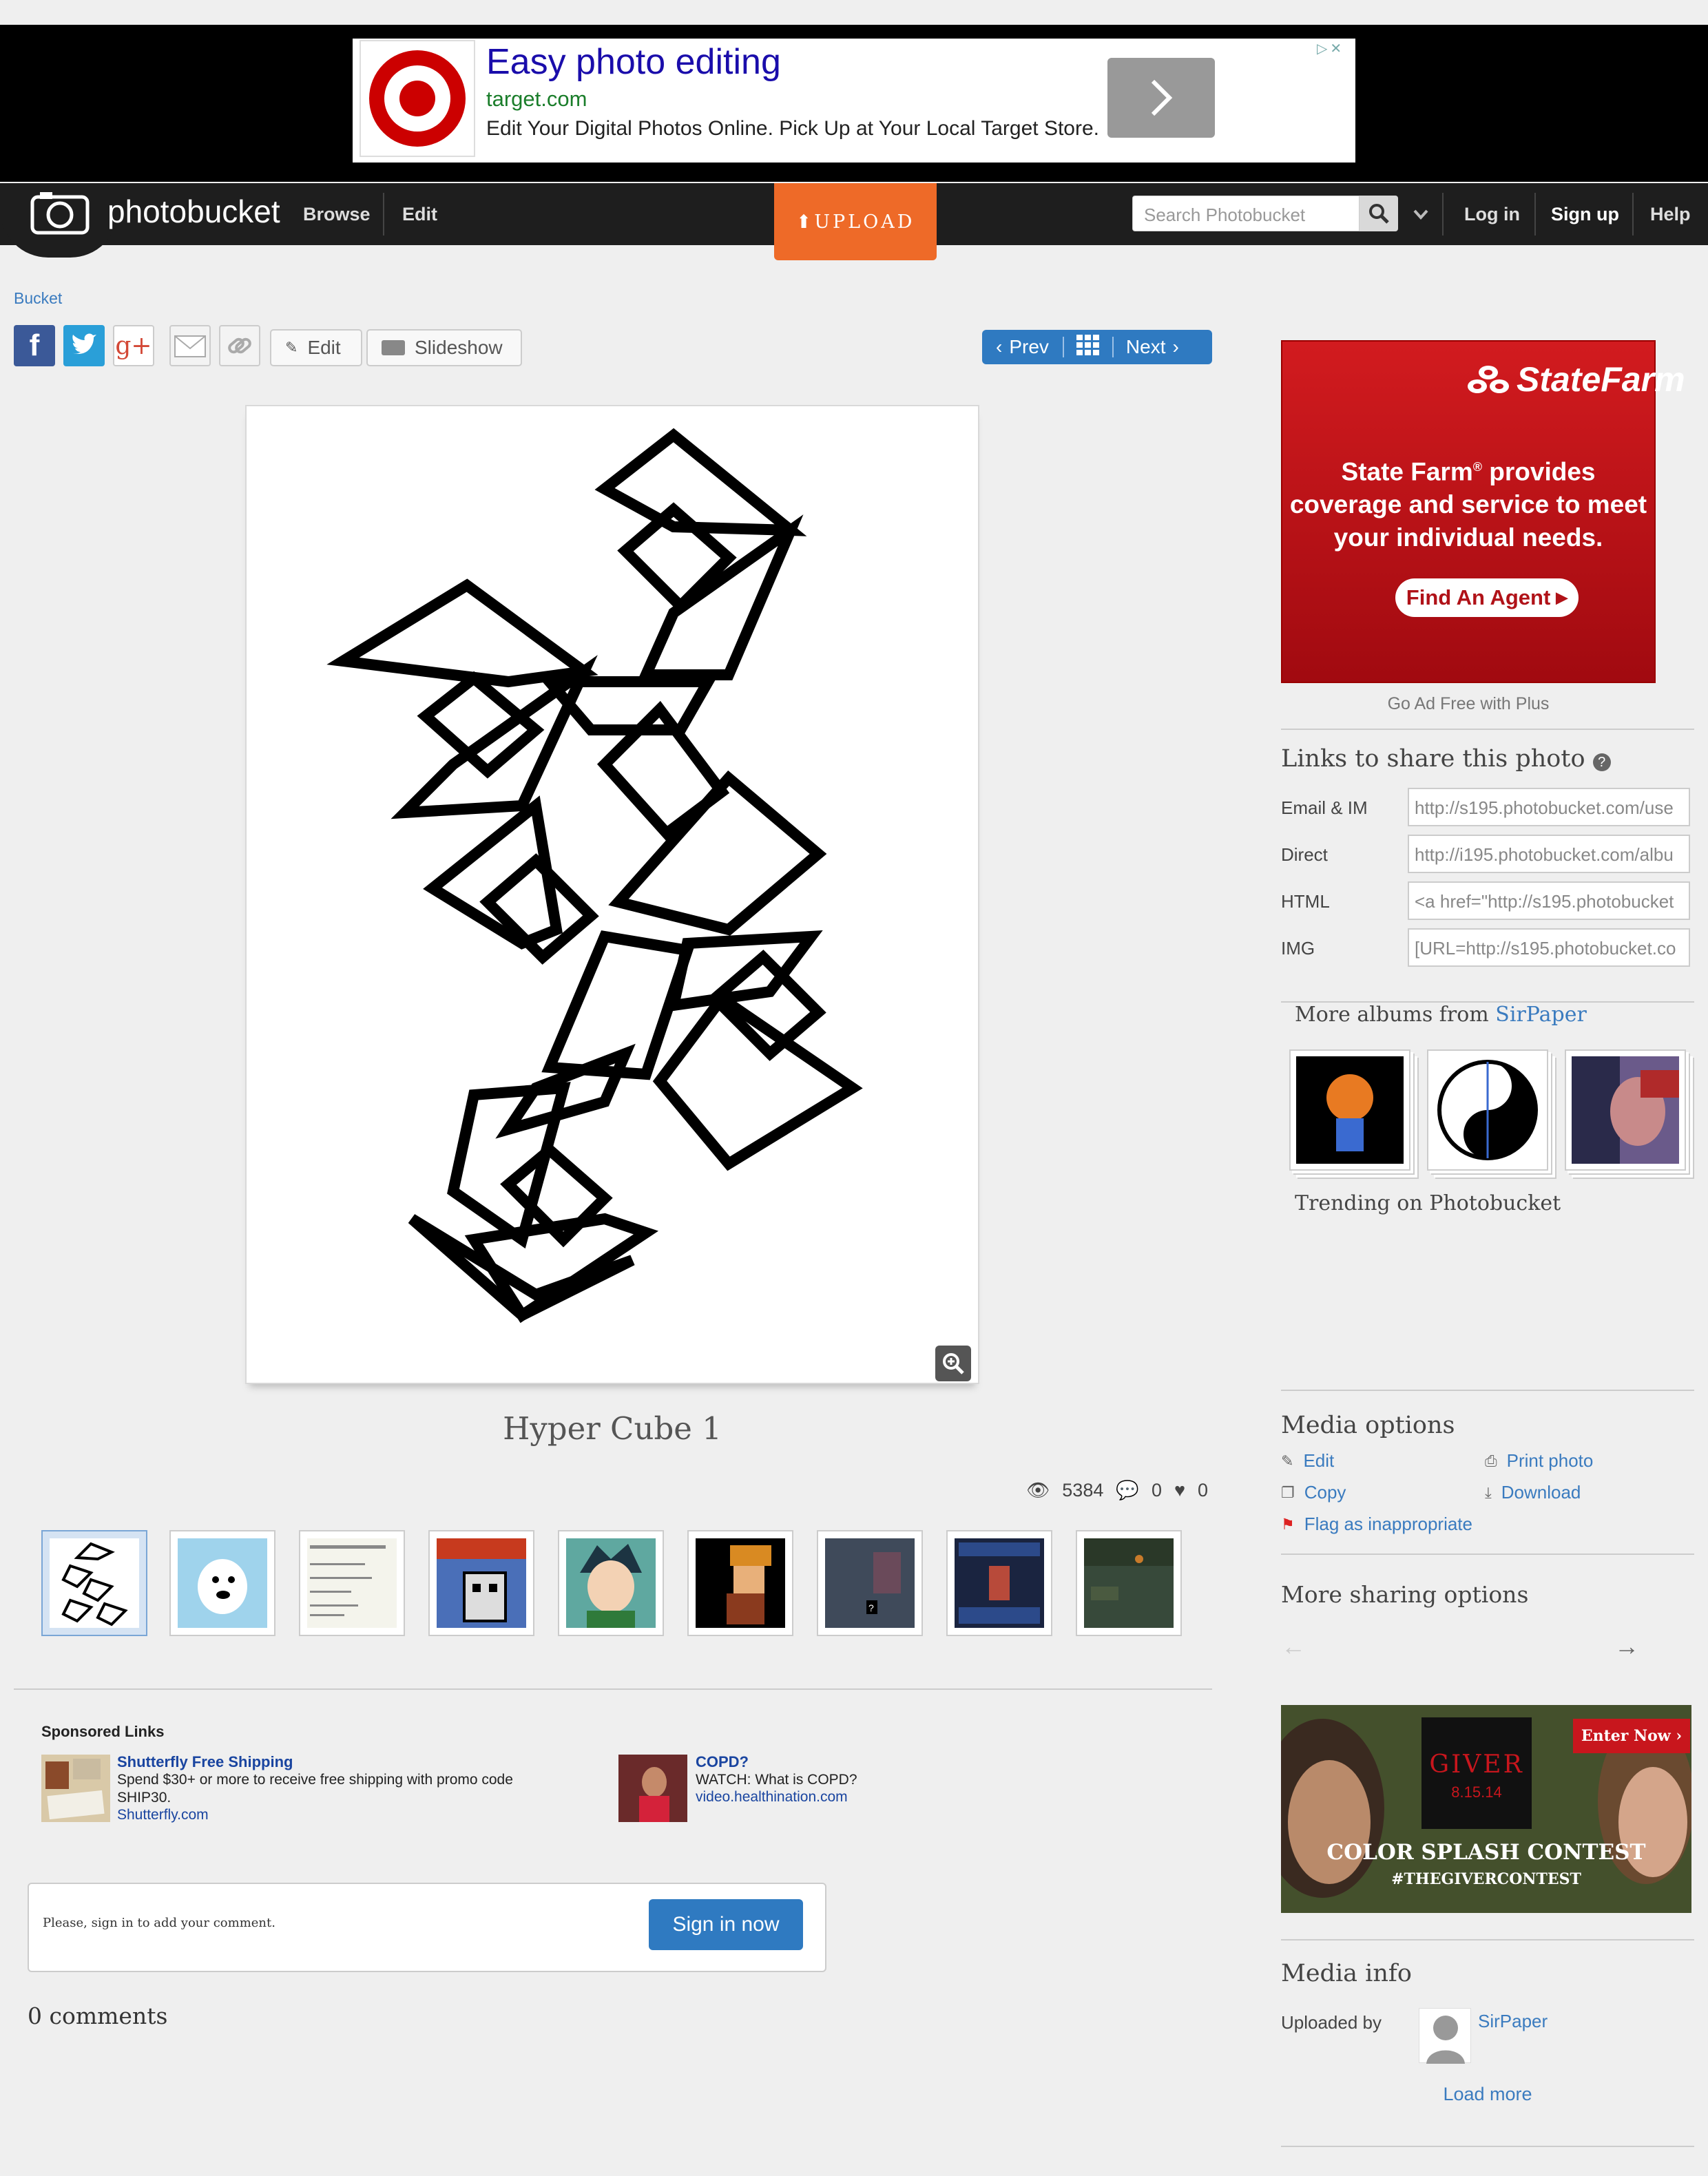 Image resolution: width=1708 pixels, height=2176 pixels. Describe the element at coordinates (1549, 807) in the screenshot. I see `link-field-email: http://s195.photobucket.com/use` at that location.